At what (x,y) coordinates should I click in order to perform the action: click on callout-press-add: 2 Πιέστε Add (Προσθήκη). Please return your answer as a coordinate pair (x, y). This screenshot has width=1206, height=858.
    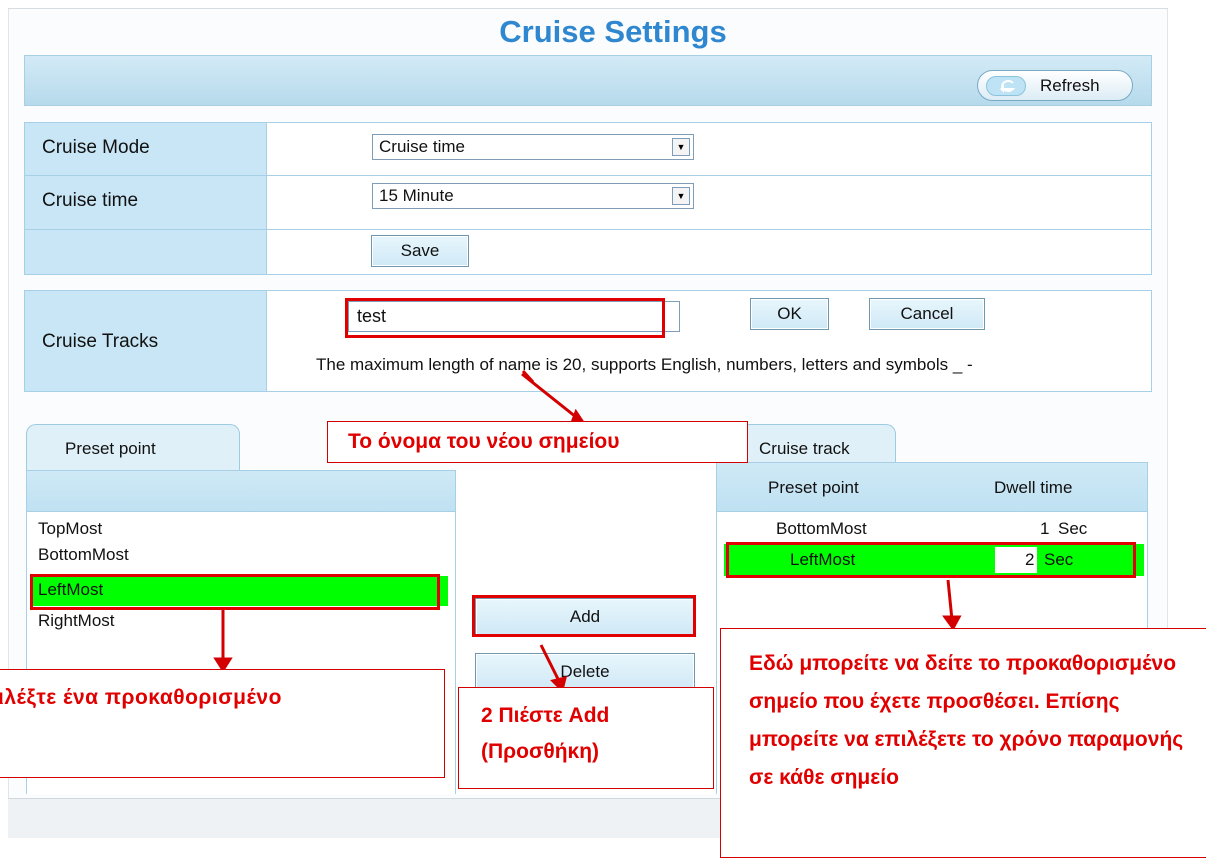
    Looking at the image, I should click on (586, 738).